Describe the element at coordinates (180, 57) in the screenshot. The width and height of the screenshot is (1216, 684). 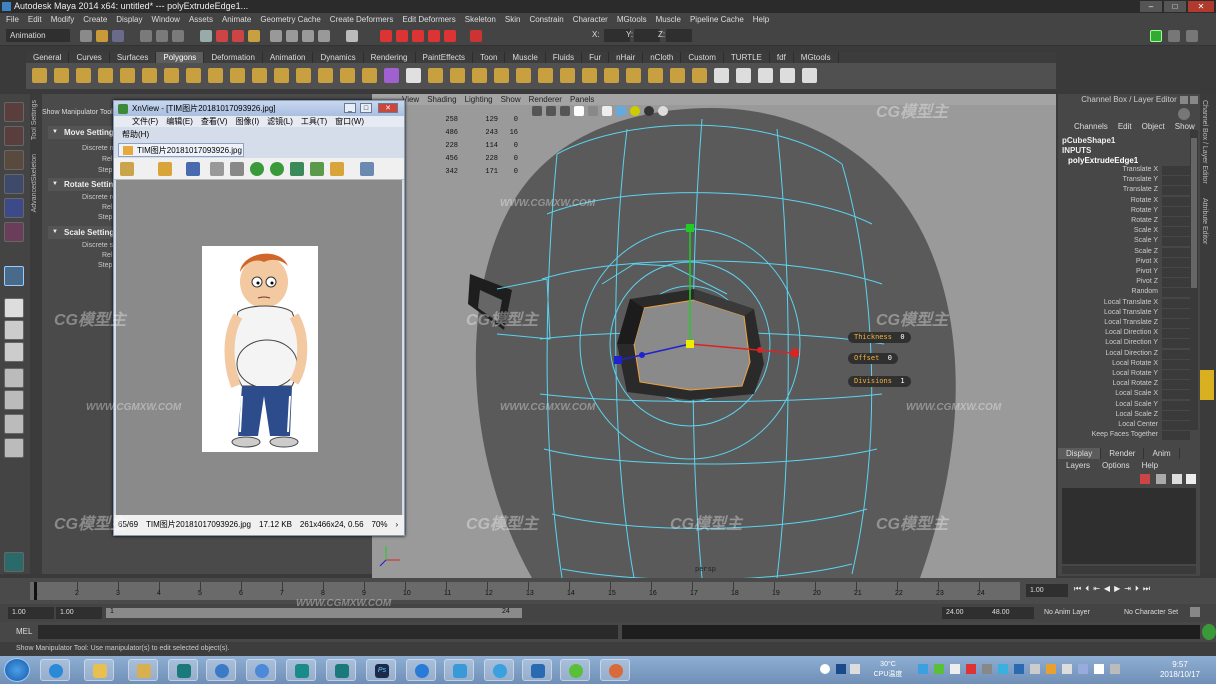
I see `shelf-tab-polygons: Polygons` at that location.